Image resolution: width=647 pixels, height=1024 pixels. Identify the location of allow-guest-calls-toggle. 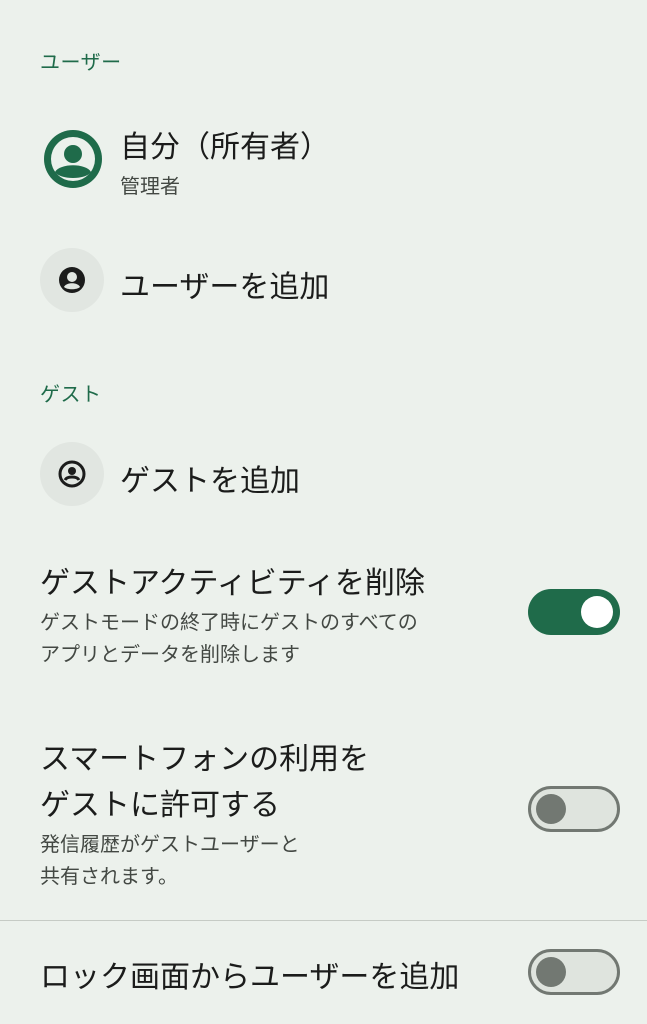
(574, 809).